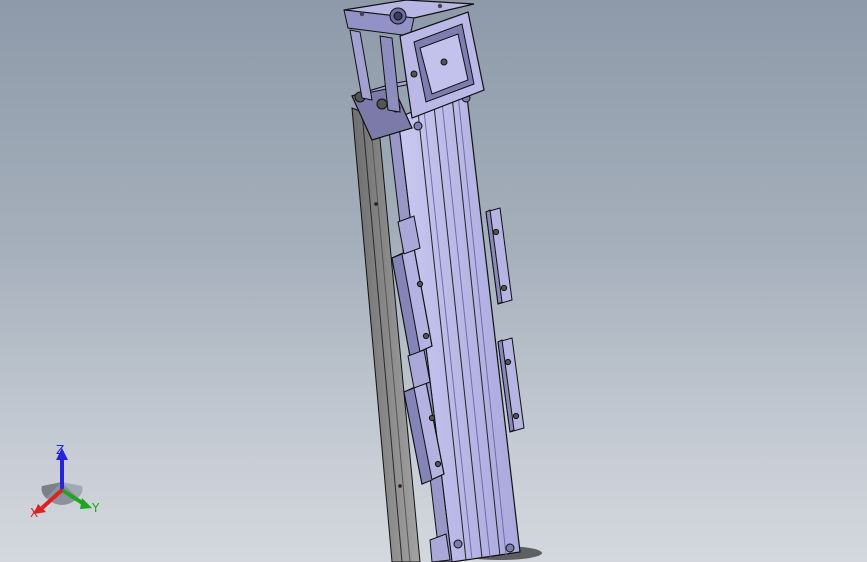 Image resolution: width=867 pixels, height=562 pixels. What do you see at coordinates (440, 547) in the screenshot?
I see `slider-carriage-bottom` at bounding box center [440, 547].